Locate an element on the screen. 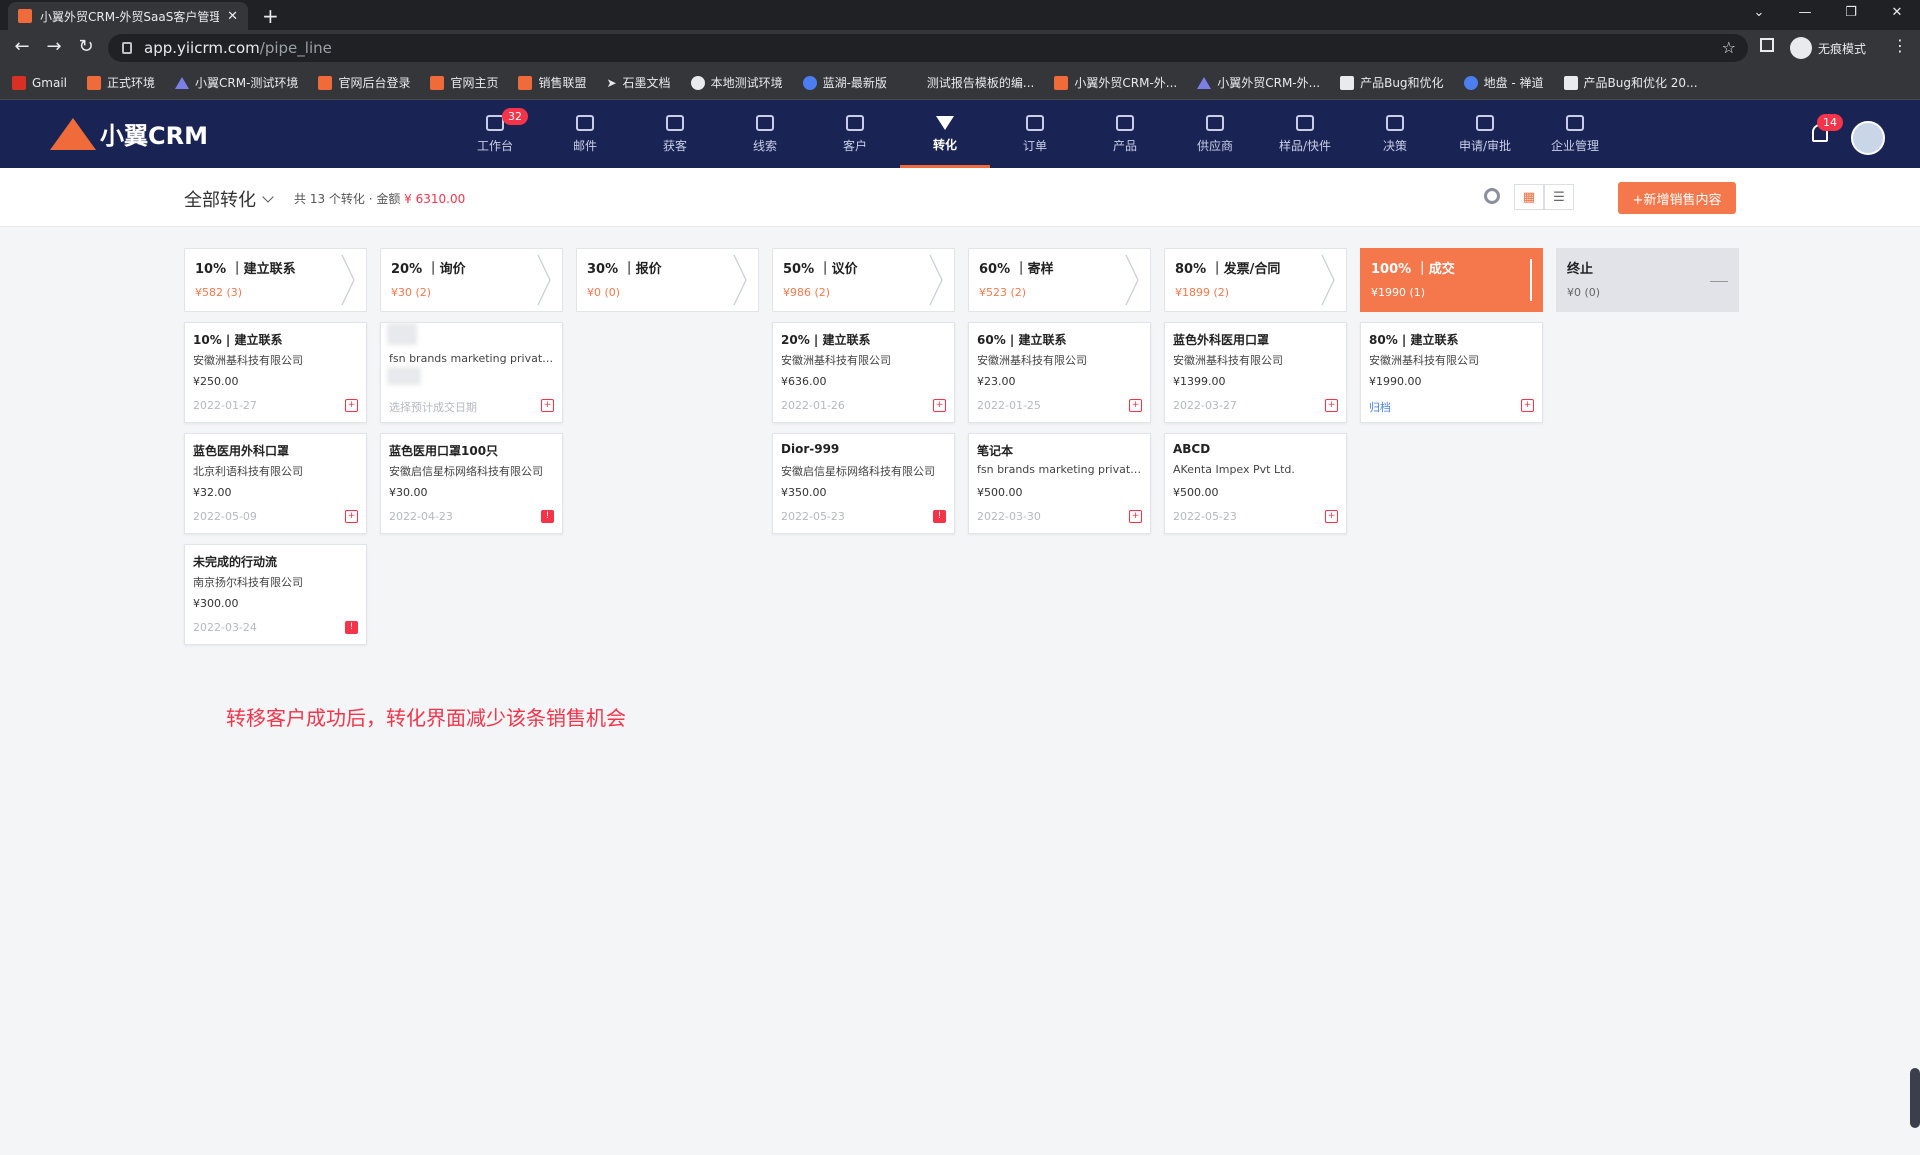 This screenshot has height=1155, width=1920. scrollbar-thumb is located at coordinates (1915, 1098).